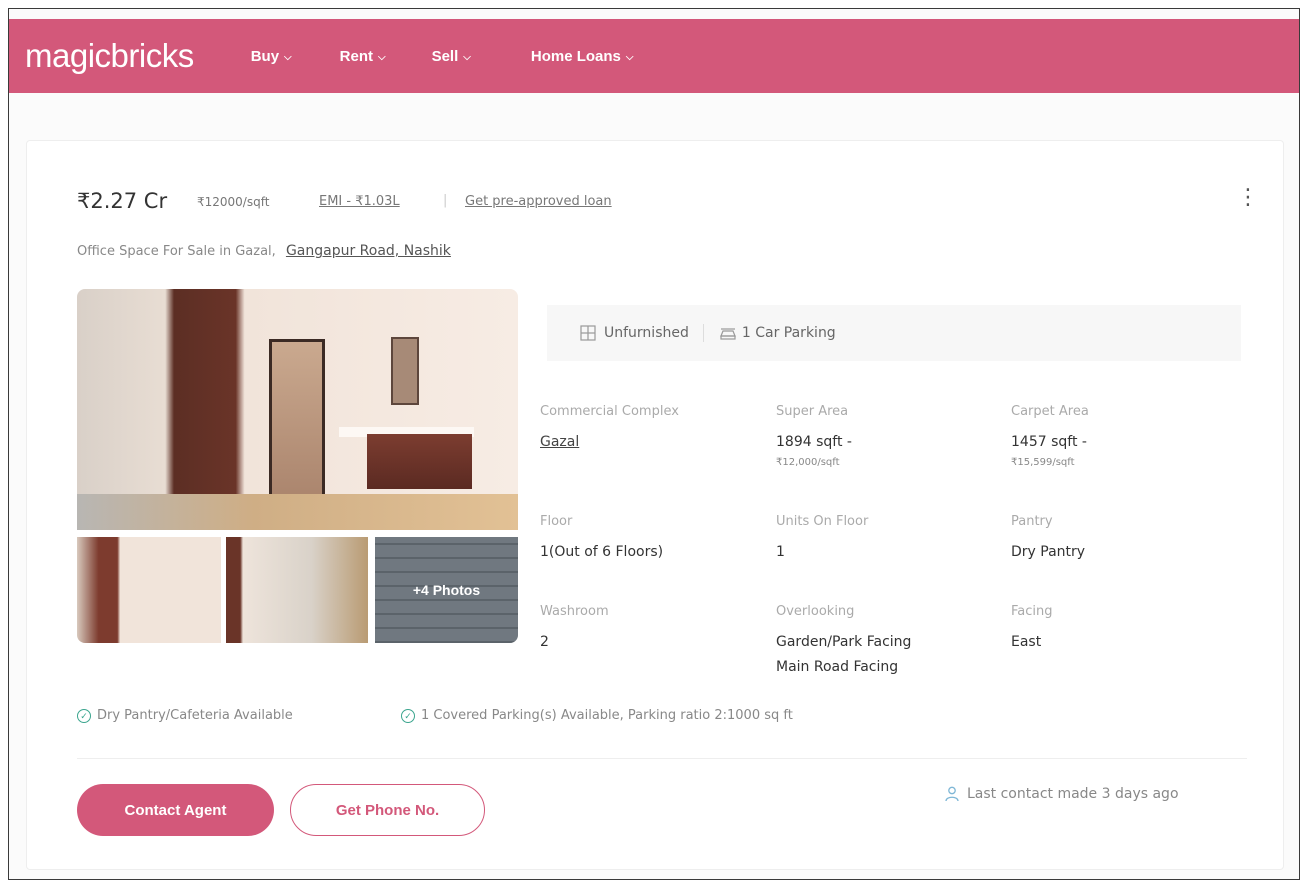 The width and height of the screenshot is (1308, 882). I want to click on spec-overlooking-label: Overlooking, so click(815, 611).